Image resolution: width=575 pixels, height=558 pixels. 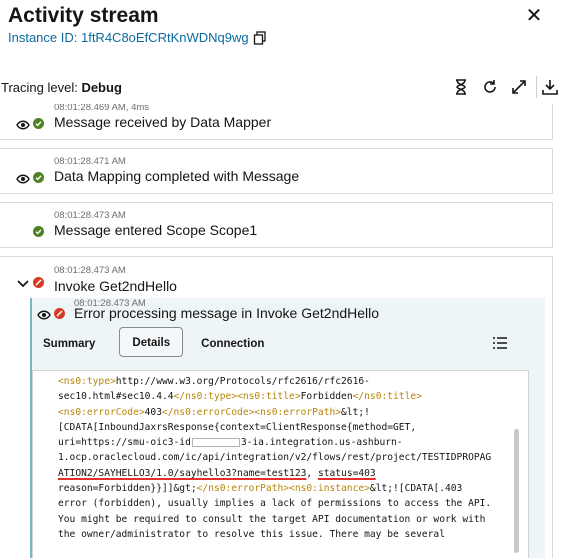 I want to click on toolbar-divider, so click(x=536, y=87).